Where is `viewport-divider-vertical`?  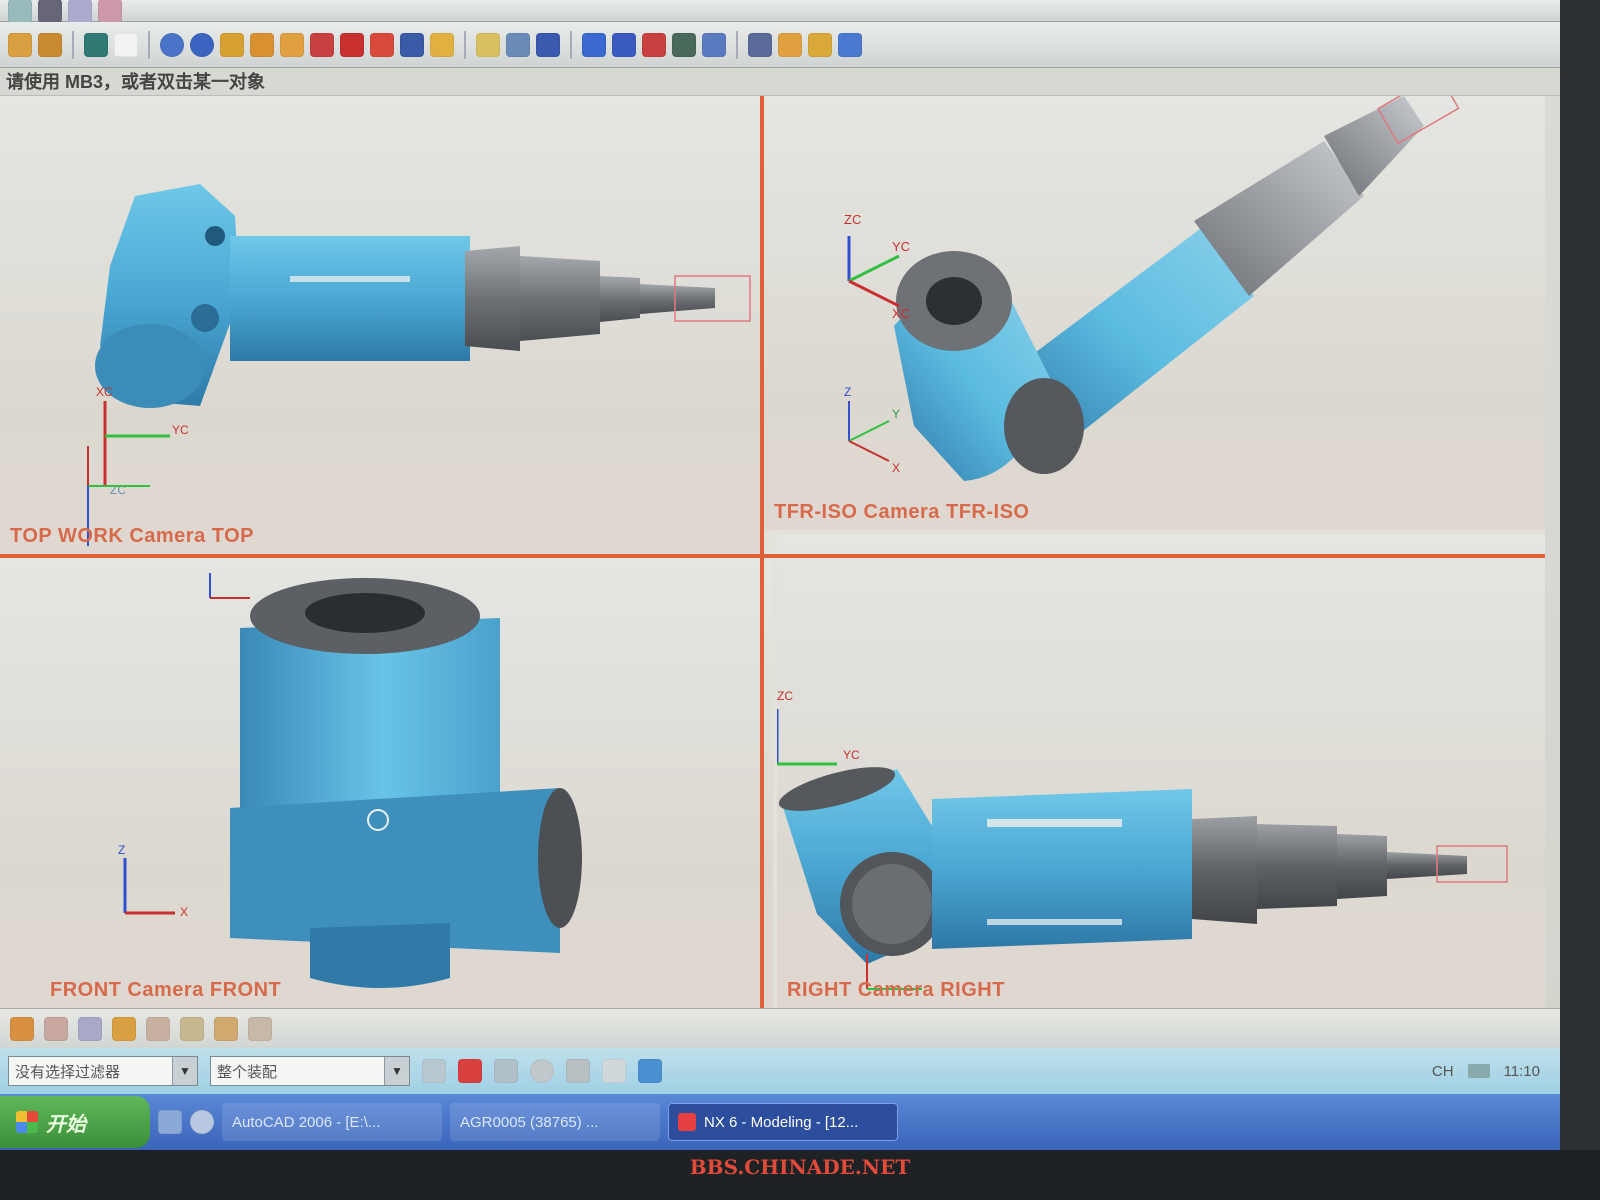 viewport-divider-vertical is located at coordinates (762, 552).